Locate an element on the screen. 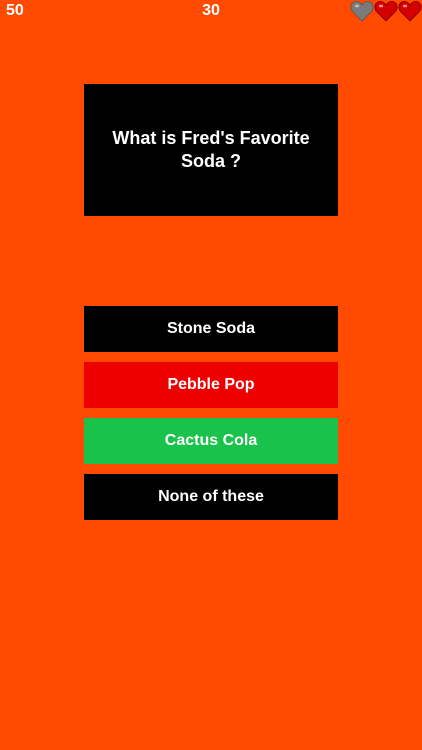 The width and height of the screenshot is (422, 750). question-card: What is Fred's Favorite Soda ? is located at coordinates (211, 150).